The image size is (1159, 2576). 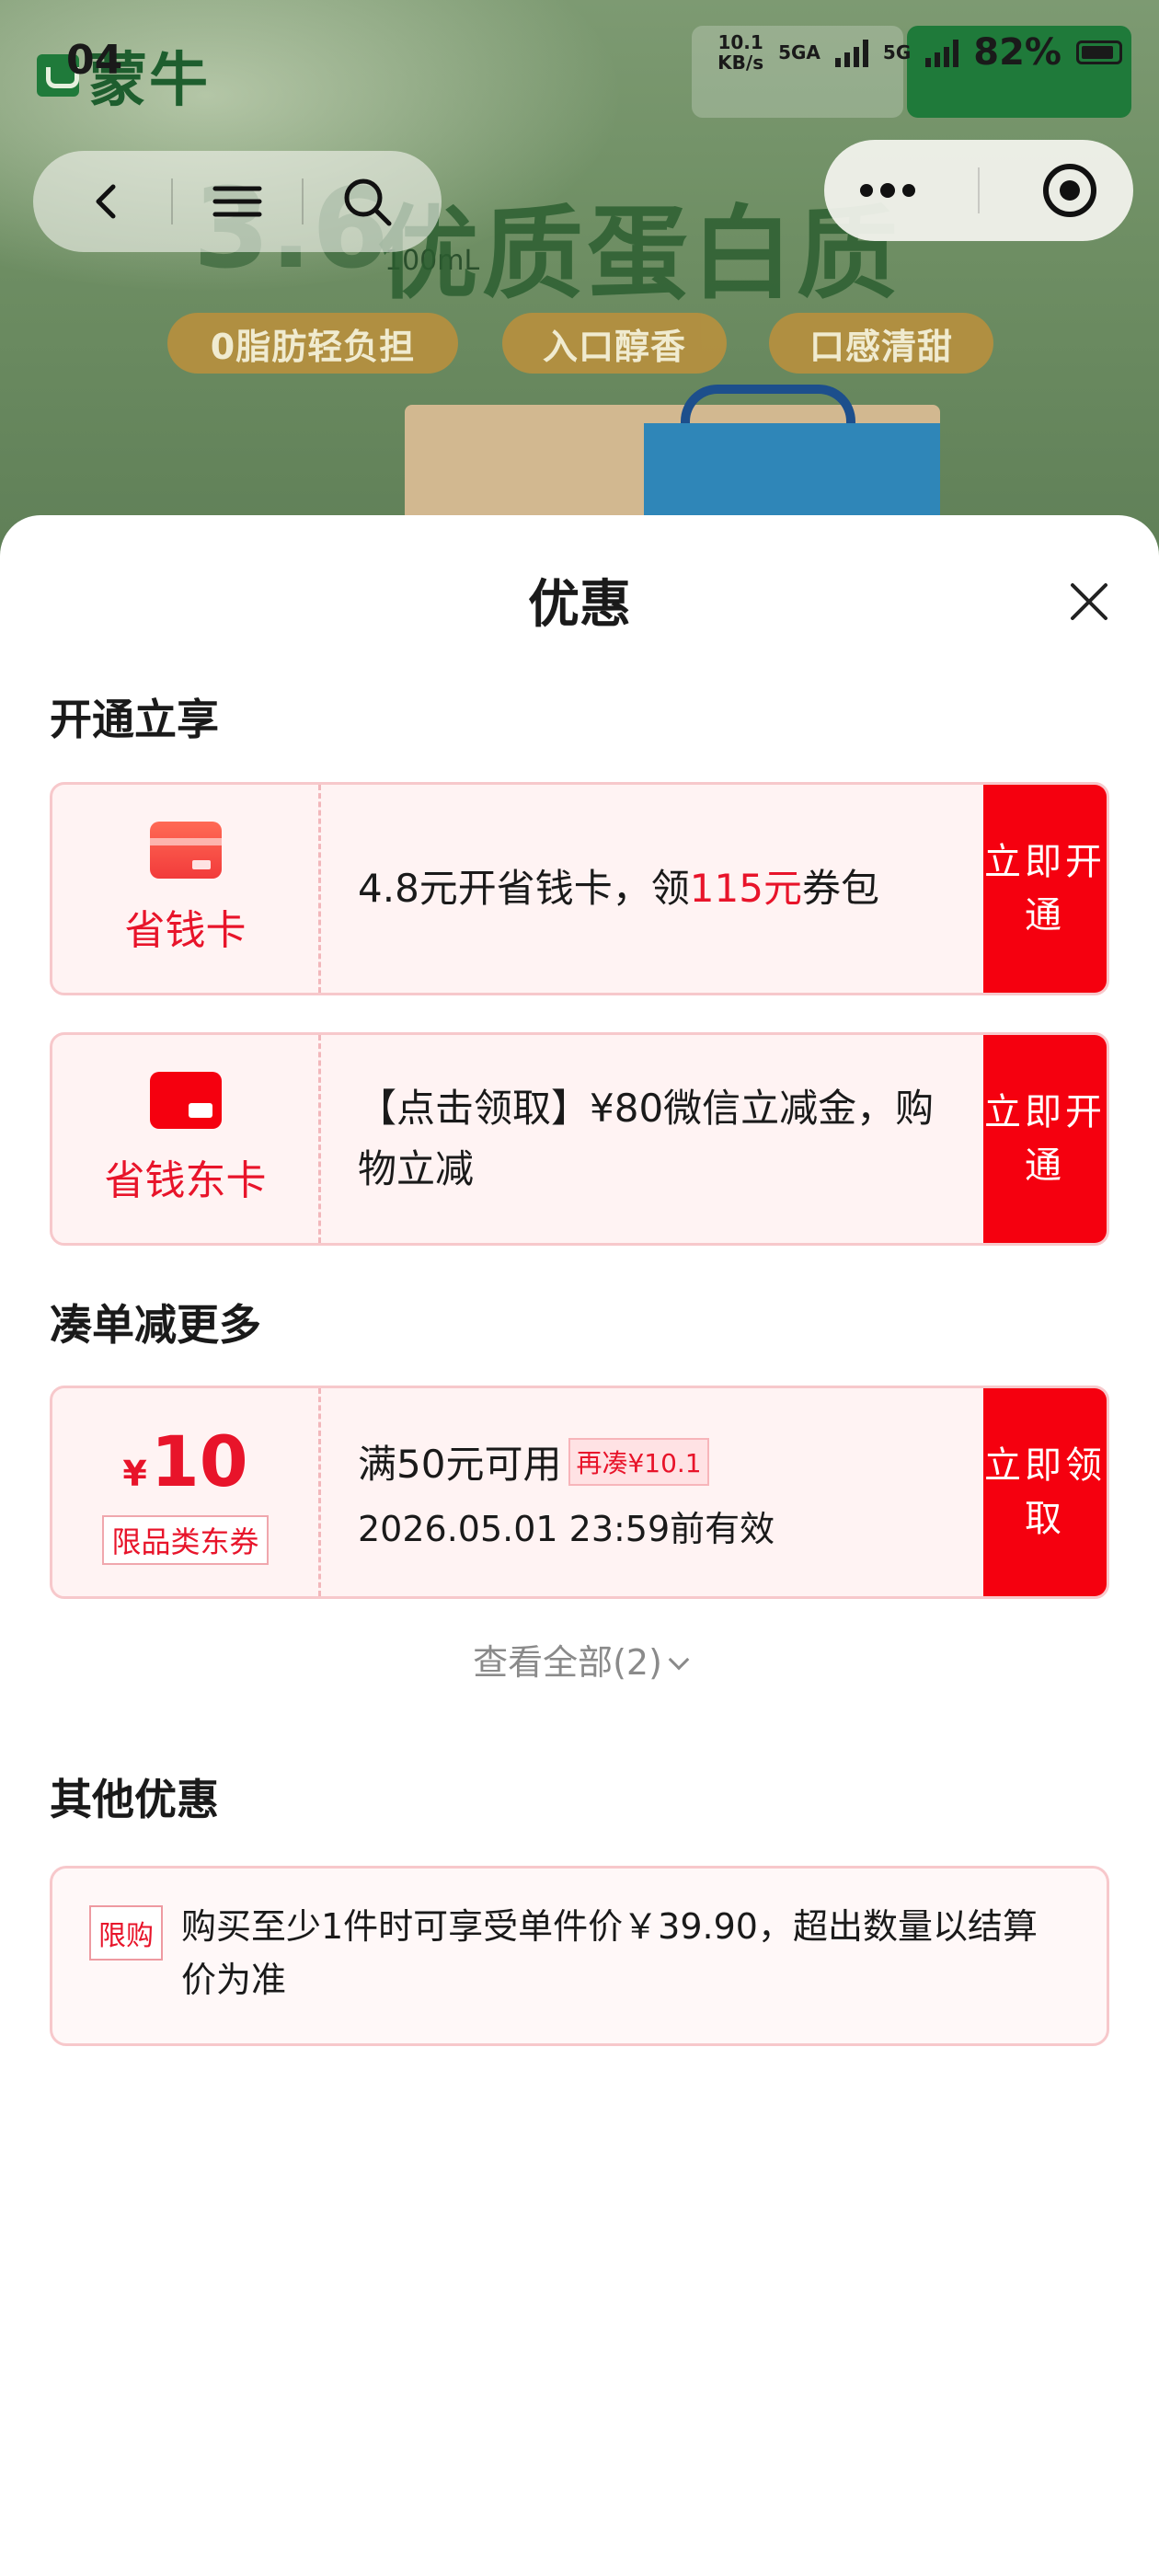 I want to click on back-button, so click(x=107, y=201).